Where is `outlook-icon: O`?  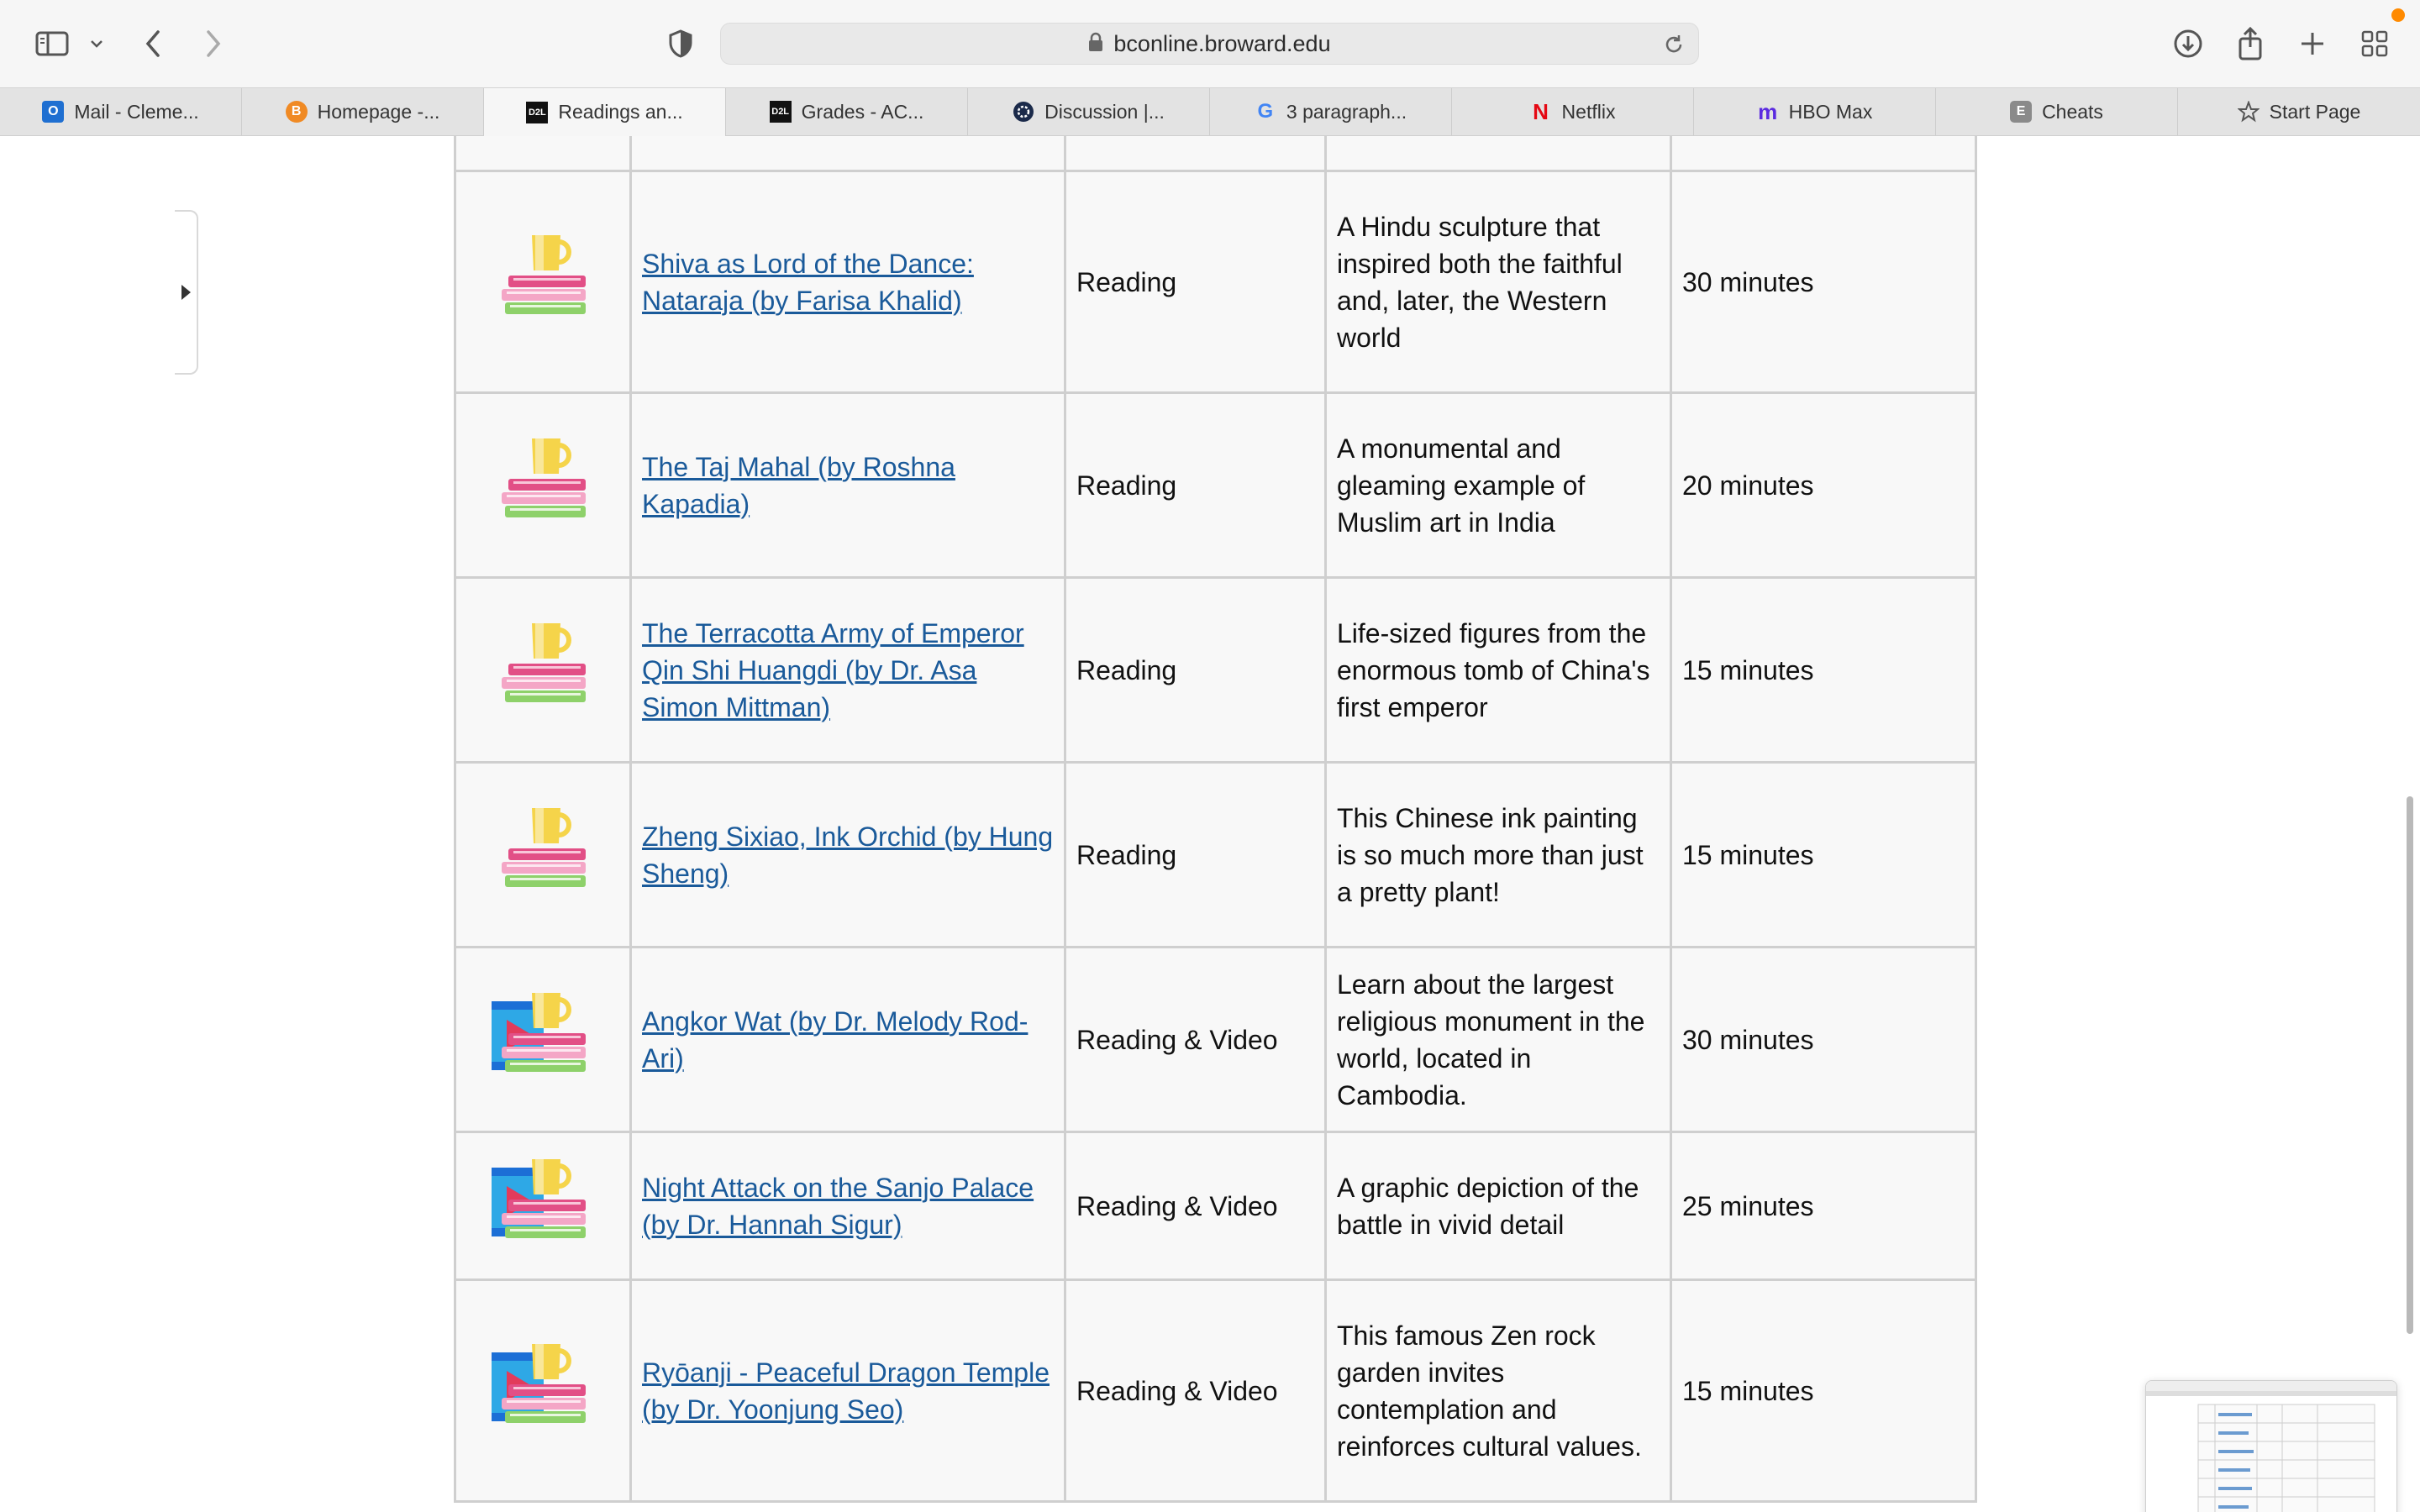
outlook-icon: O is located at coordinates (53, 112).